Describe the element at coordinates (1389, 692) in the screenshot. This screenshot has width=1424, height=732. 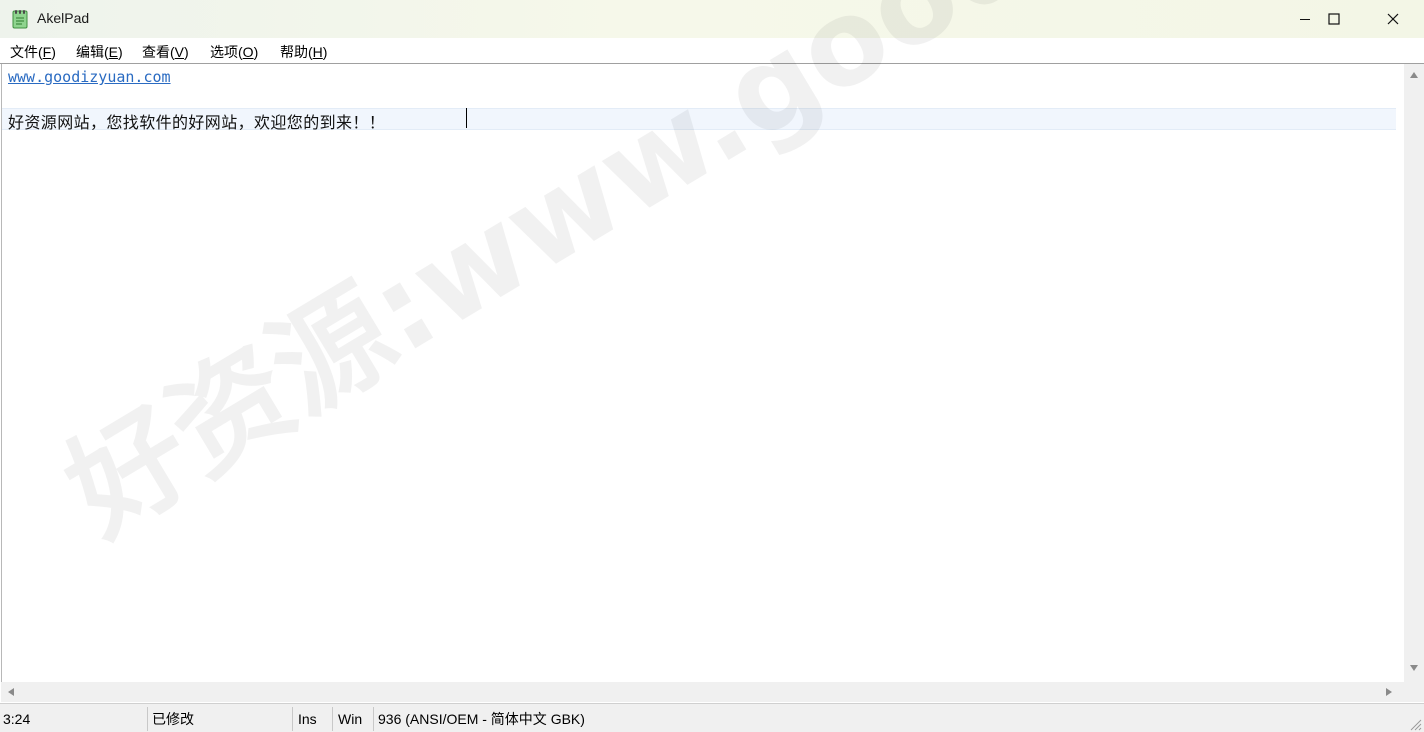
I see `scroll-right-icon` at that location.